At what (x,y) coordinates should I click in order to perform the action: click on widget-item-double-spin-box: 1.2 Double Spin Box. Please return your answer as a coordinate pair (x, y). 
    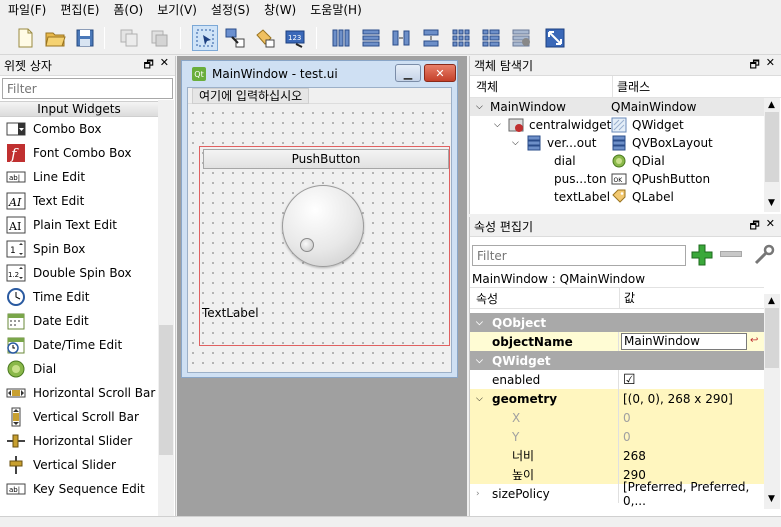
    Looking at the image, I should click on (79, 273).